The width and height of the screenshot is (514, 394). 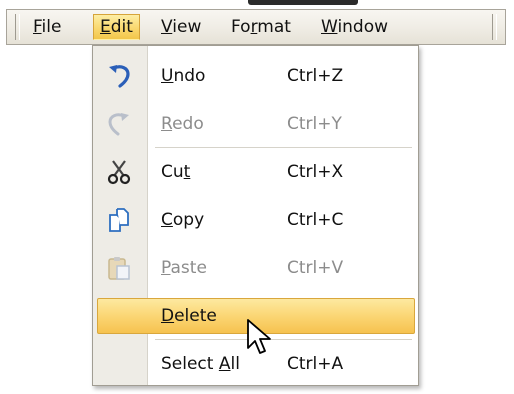 What do you see at coordinates (315, 172) in the screenshot?
I see `menu-item-shortcut: Ctrl+X` at bounding box center [315, 172].